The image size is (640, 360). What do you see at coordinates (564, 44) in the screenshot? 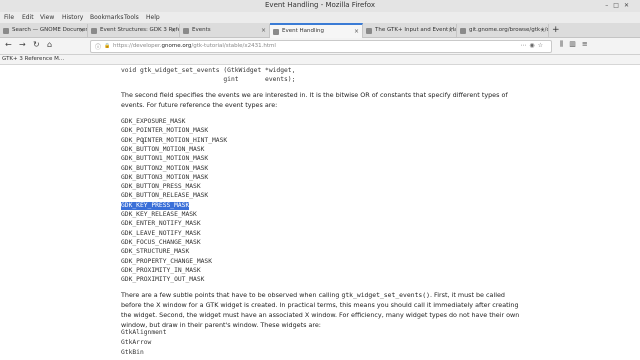
I see `library-icon: ⫼` at bounding box center [564, 44].